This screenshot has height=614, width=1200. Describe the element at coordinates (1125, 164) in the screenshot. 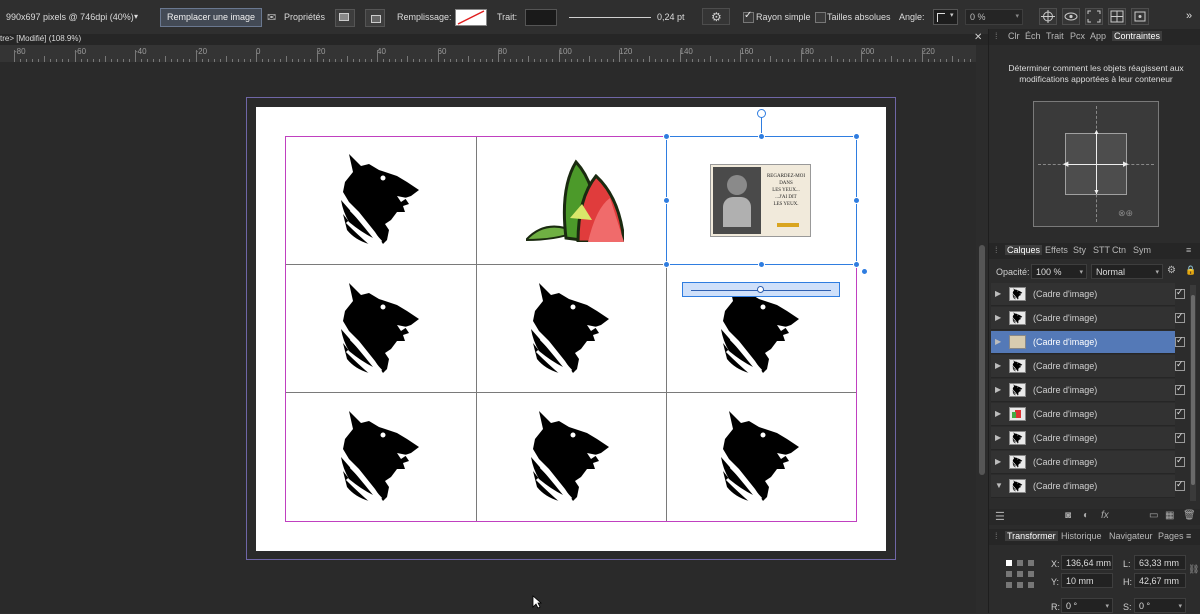

I see `arrow-right-icon: ▶` at that location.